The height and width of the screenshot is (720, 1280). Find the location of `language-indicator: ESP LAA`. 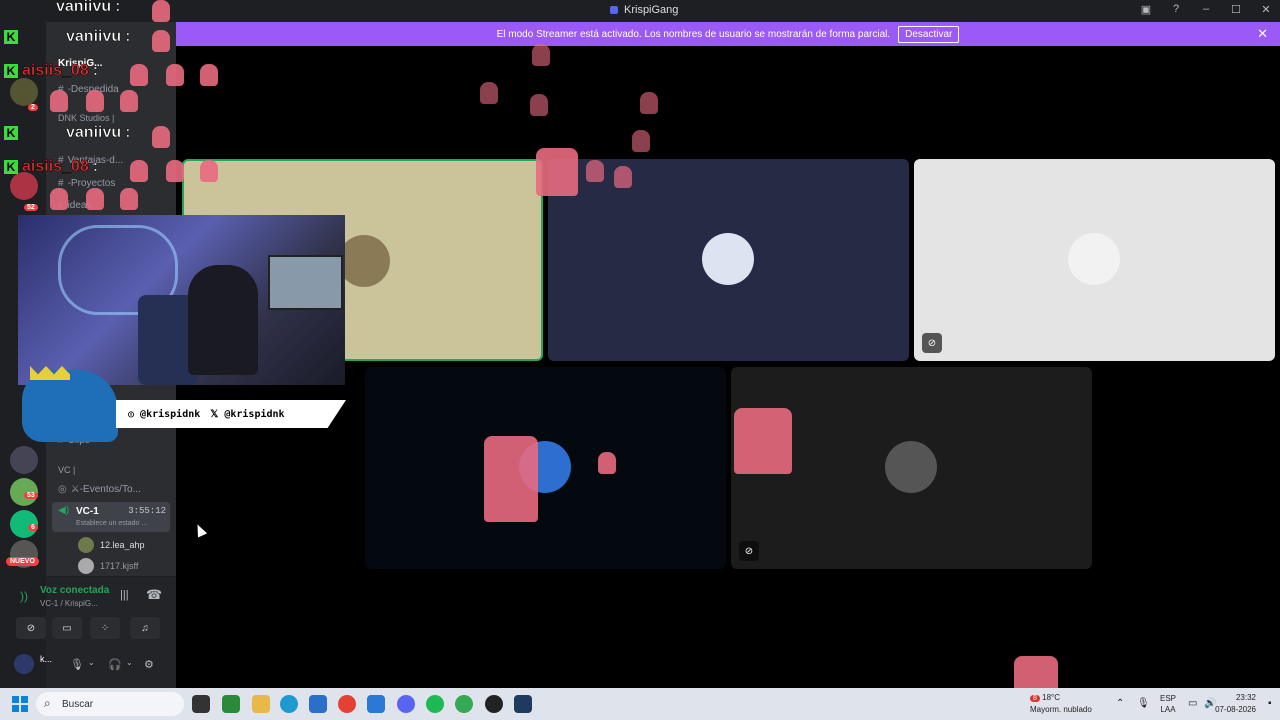

language-indicator: ESP LAA is located at coordinates (1168, 704).